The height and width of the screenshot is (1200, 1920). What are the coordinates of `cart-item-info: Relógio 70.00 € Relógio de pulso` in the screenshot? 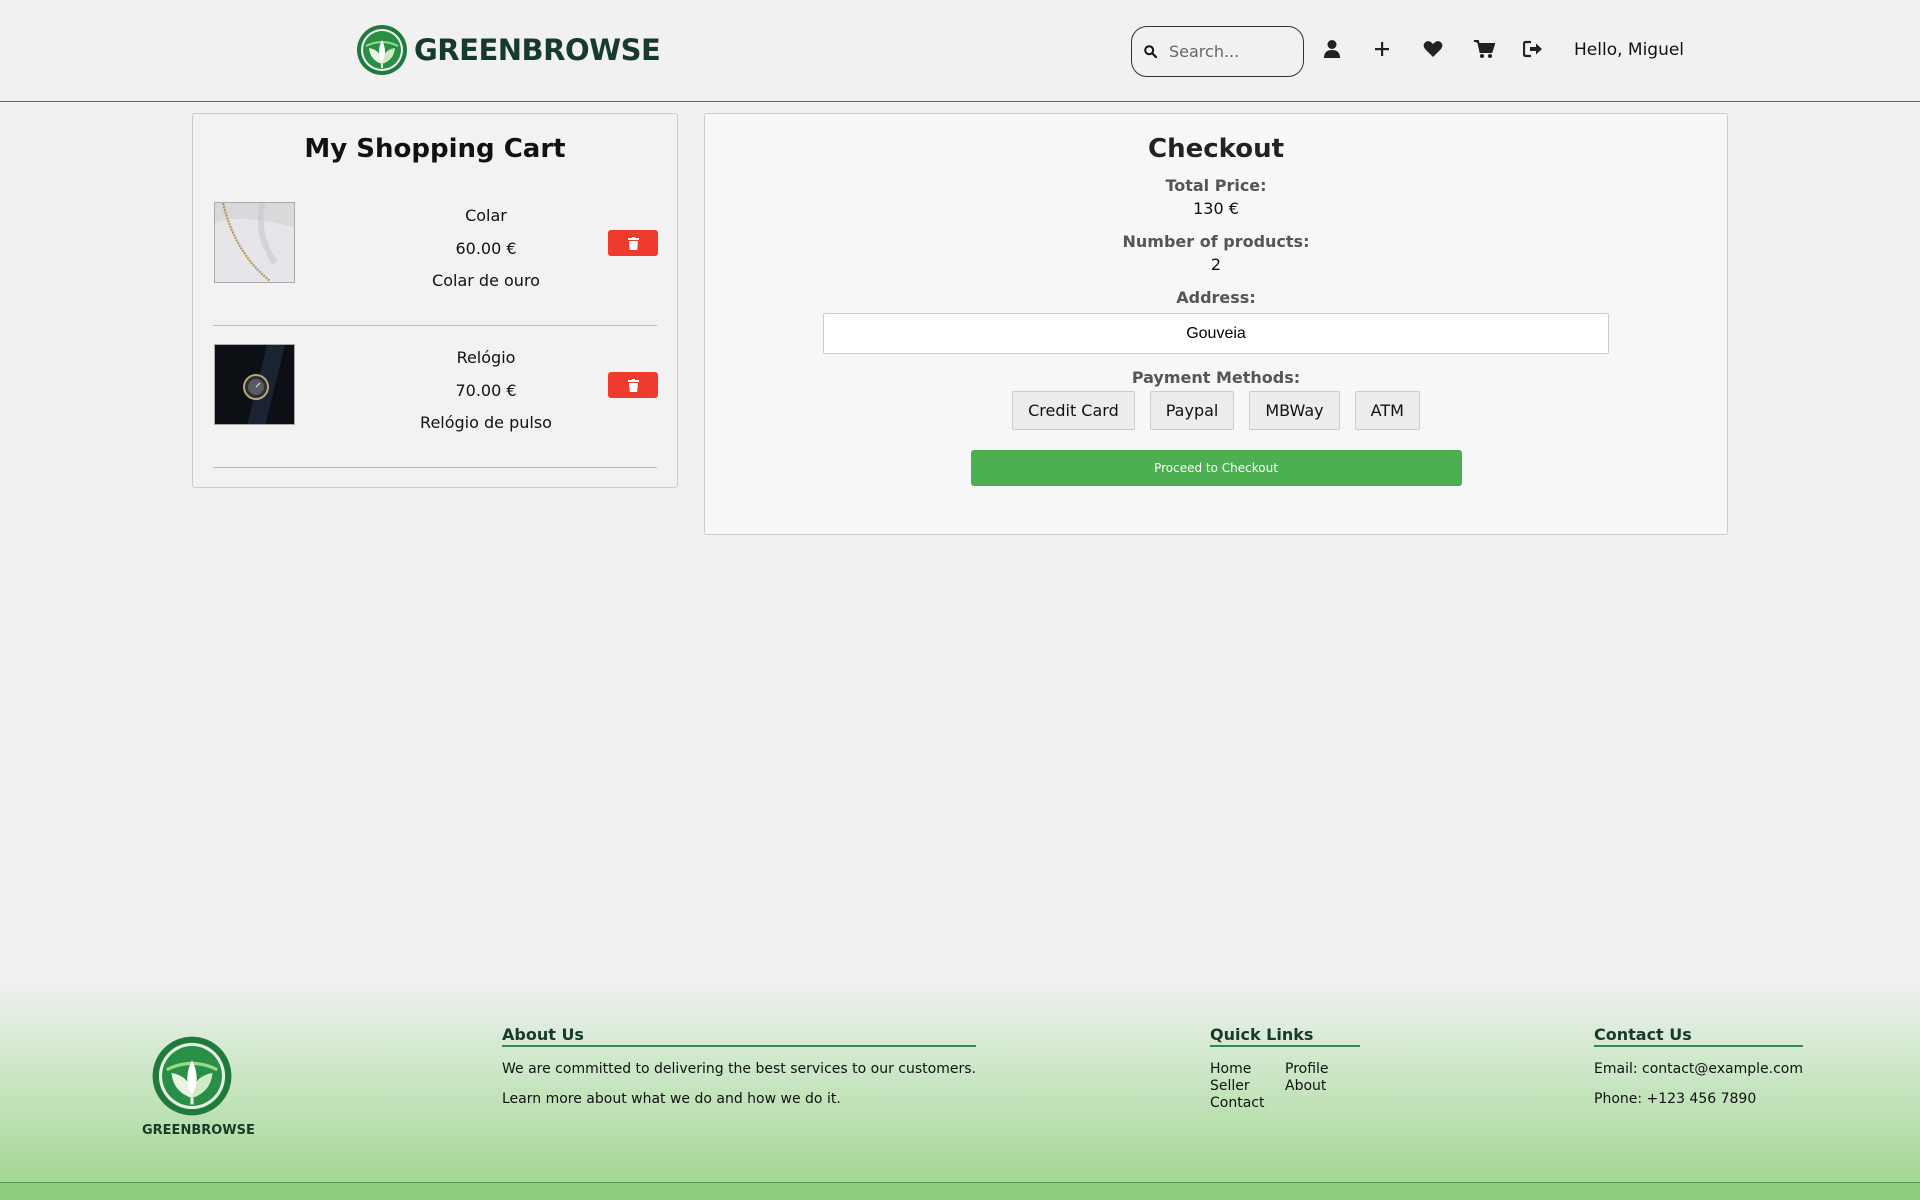 It's located at (486, 396).